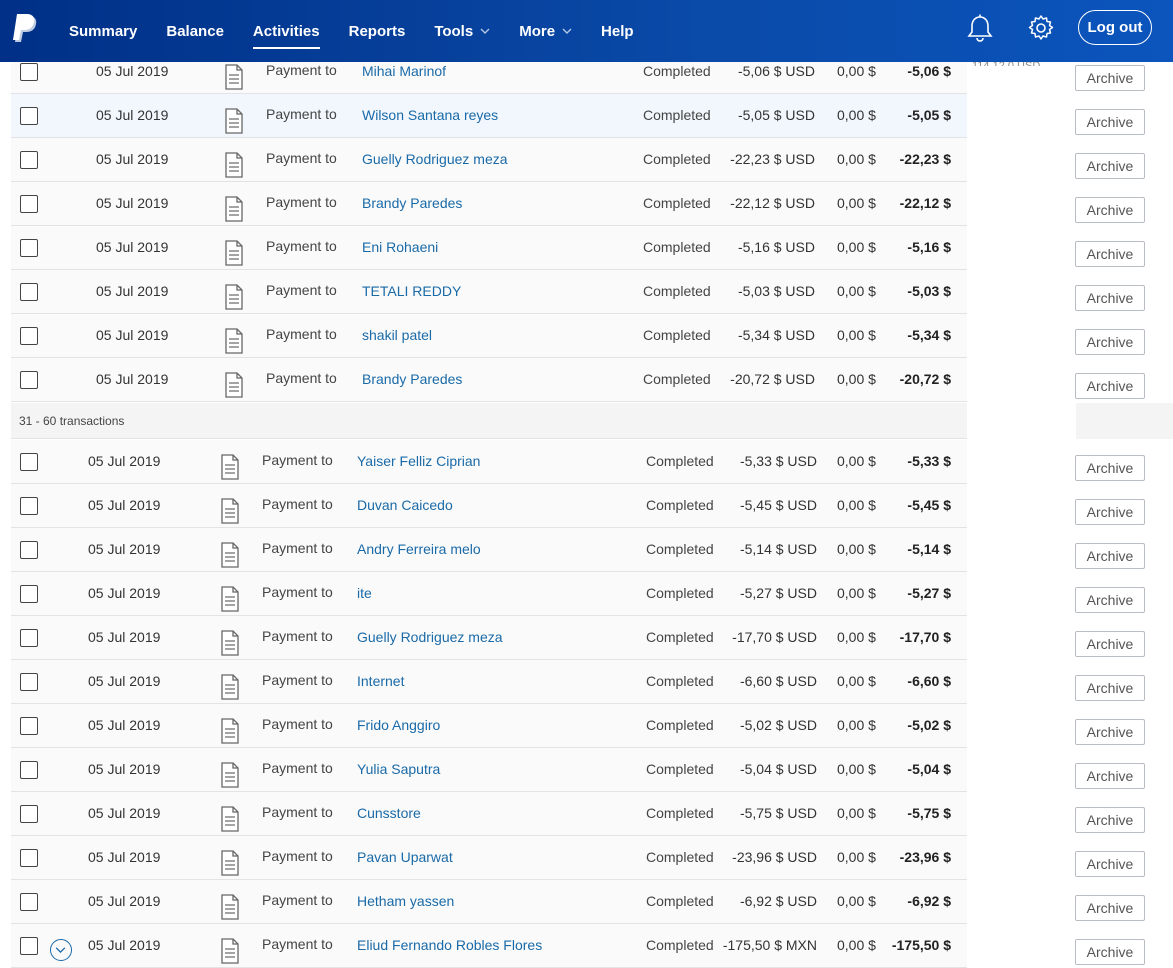 The width and height of the screenshot is (1173, 968). Describe the element at coordinates (377, 31) in the screenshot. I see `nav-reports: Reports` at that location.